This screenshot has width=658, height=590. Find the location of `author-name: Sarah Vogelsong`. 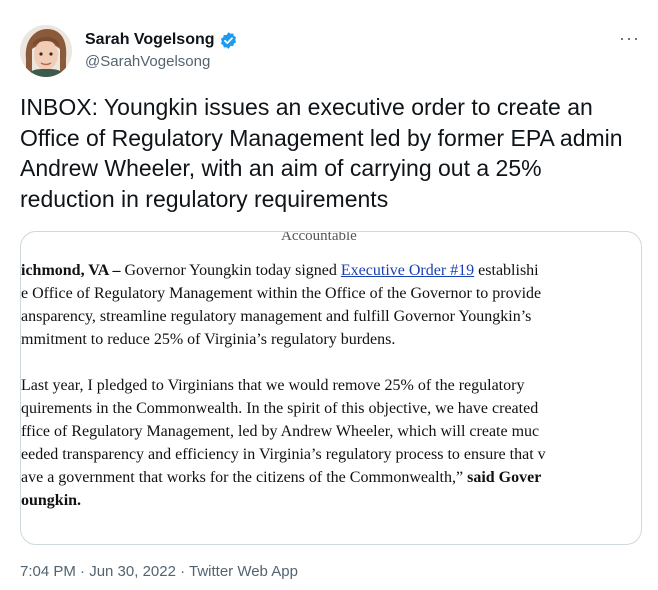

author-name: Sarah Vogelsong is located at coordinates (150, 40).